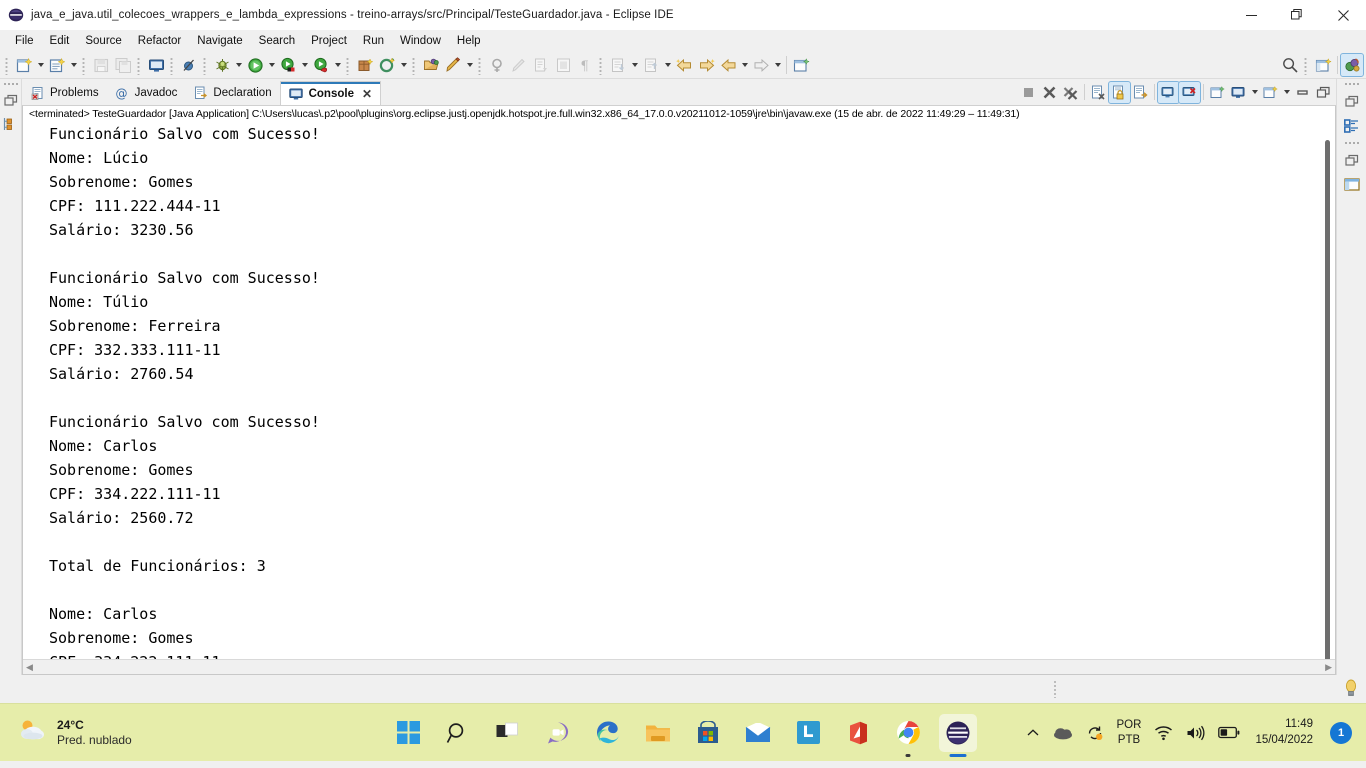  Describe the element at coordinates (330, 93) in the screenshot. I see `tab-console: Console ✕` at that location.